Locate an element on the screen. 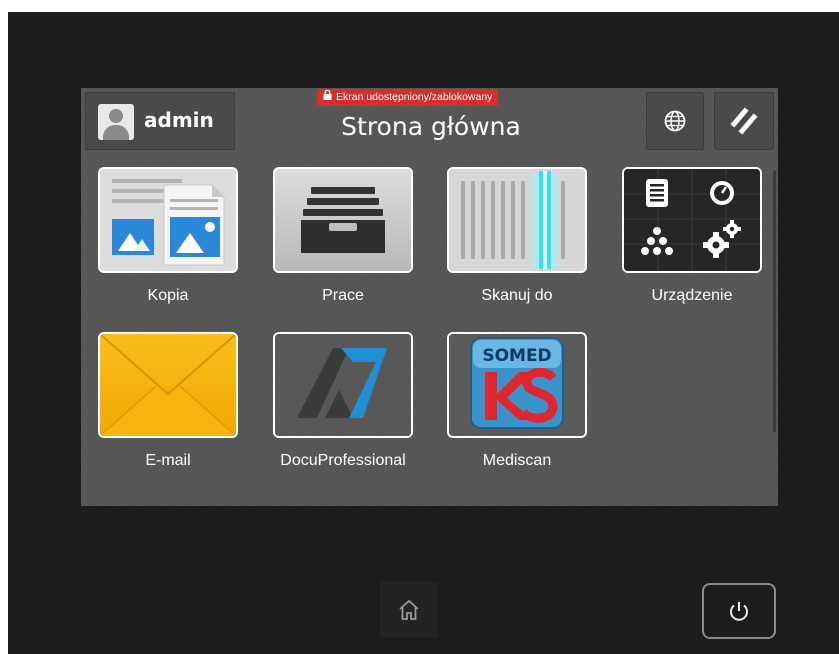 The height and width of the screenshot is (654, 839). tile-docuprofessional is located at coordinates (343, 385).